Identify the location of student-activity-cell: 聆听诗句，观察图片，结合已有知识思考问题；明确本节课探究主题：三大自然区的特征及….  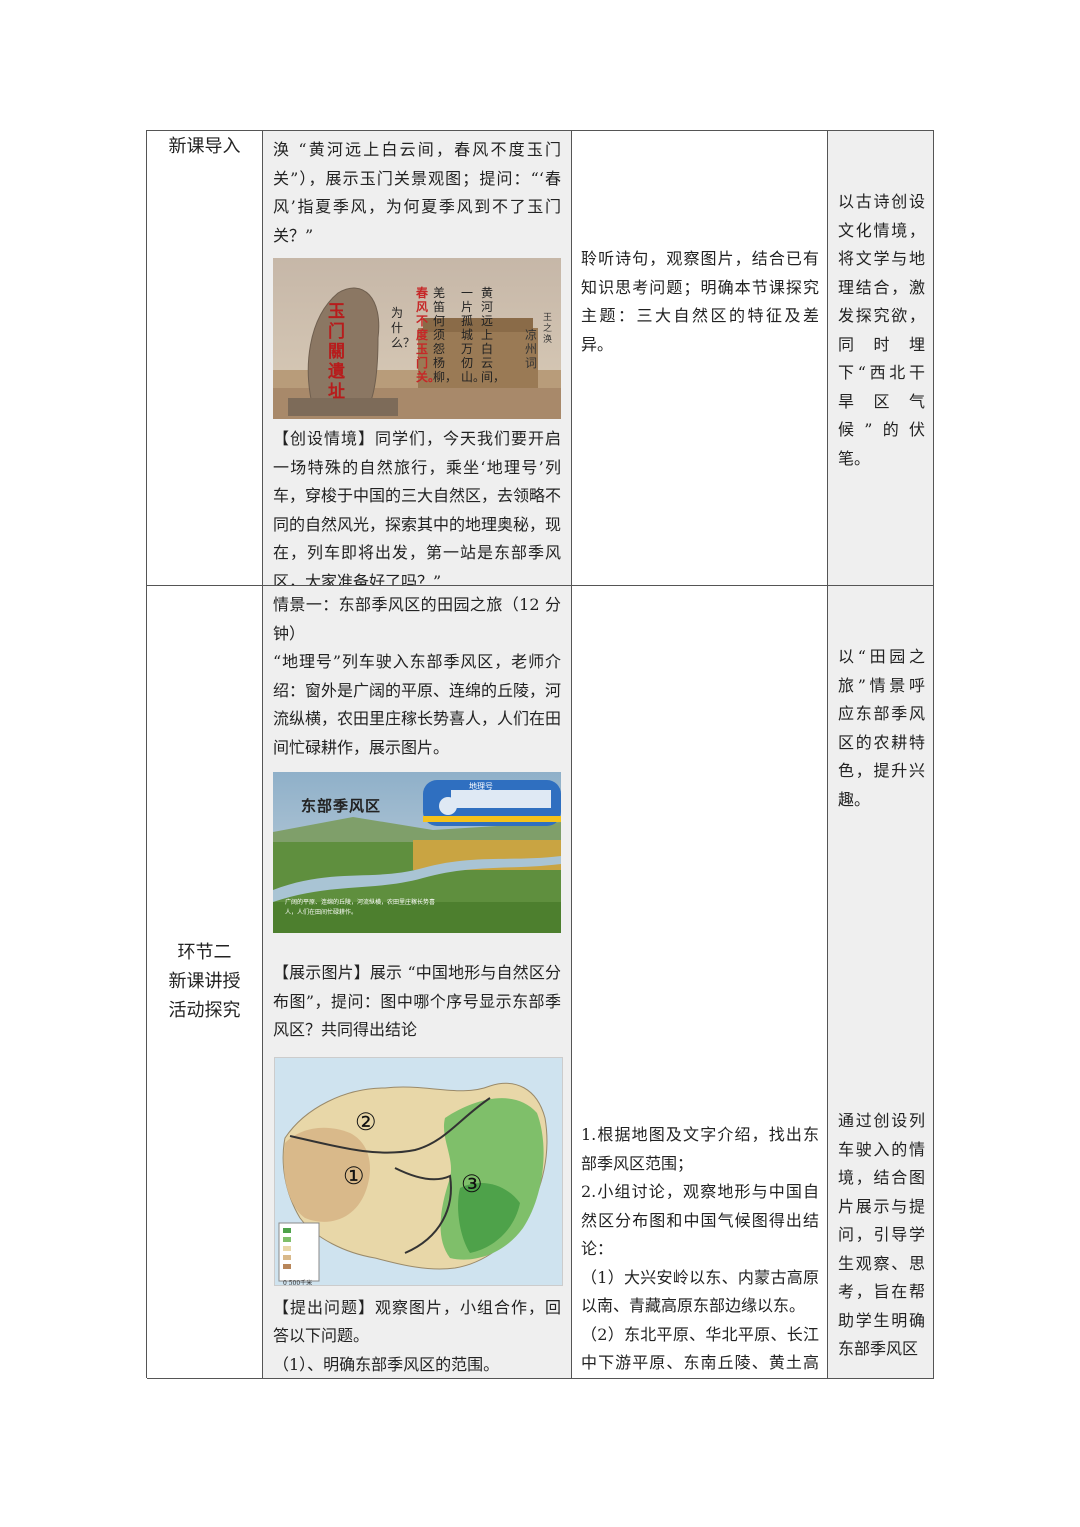
(700, 358).